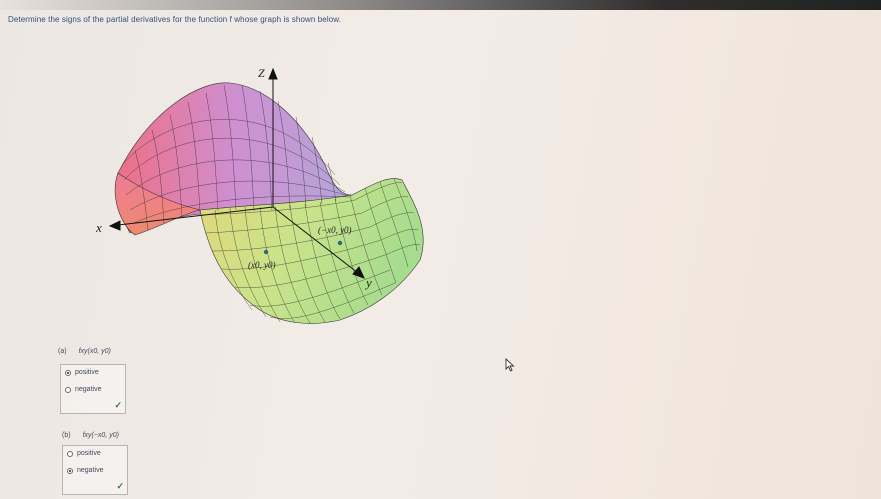  Describe the element at coordinates (94, 351) in the screenshot. I see `part-a-expression: fxy(x0, y0)` at that location.